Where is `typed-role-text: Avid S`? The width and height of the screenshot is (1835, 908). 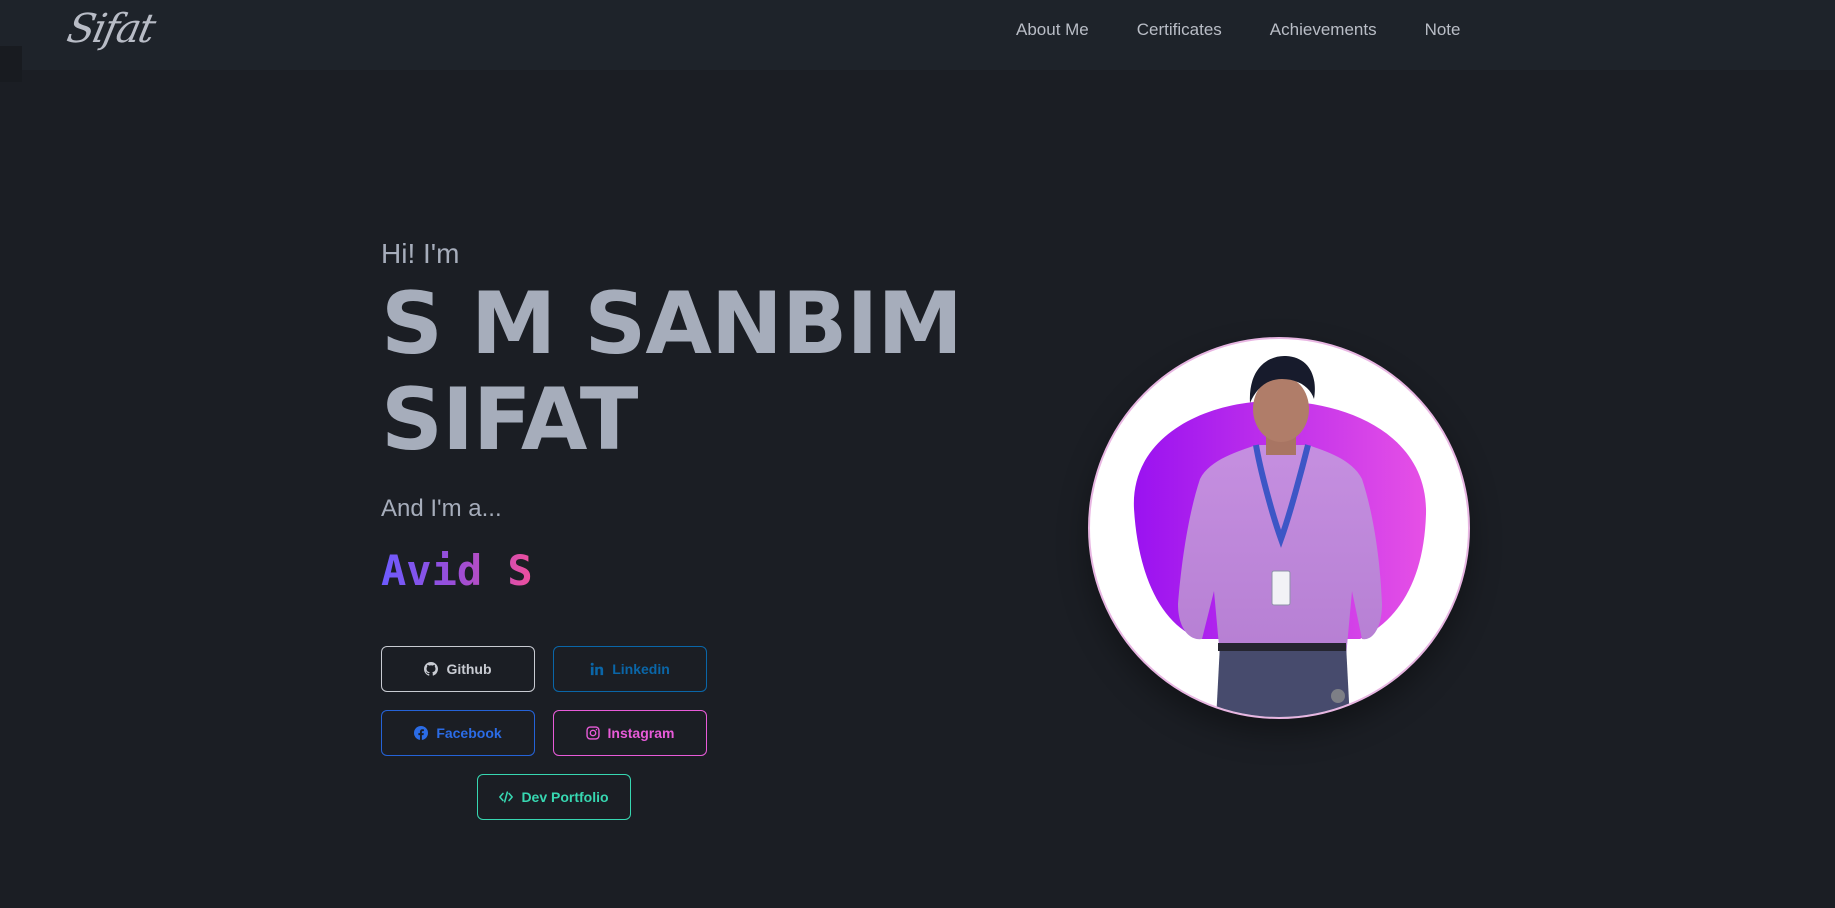 typed-role-text: Avid S is located at coordinates (457, 570).